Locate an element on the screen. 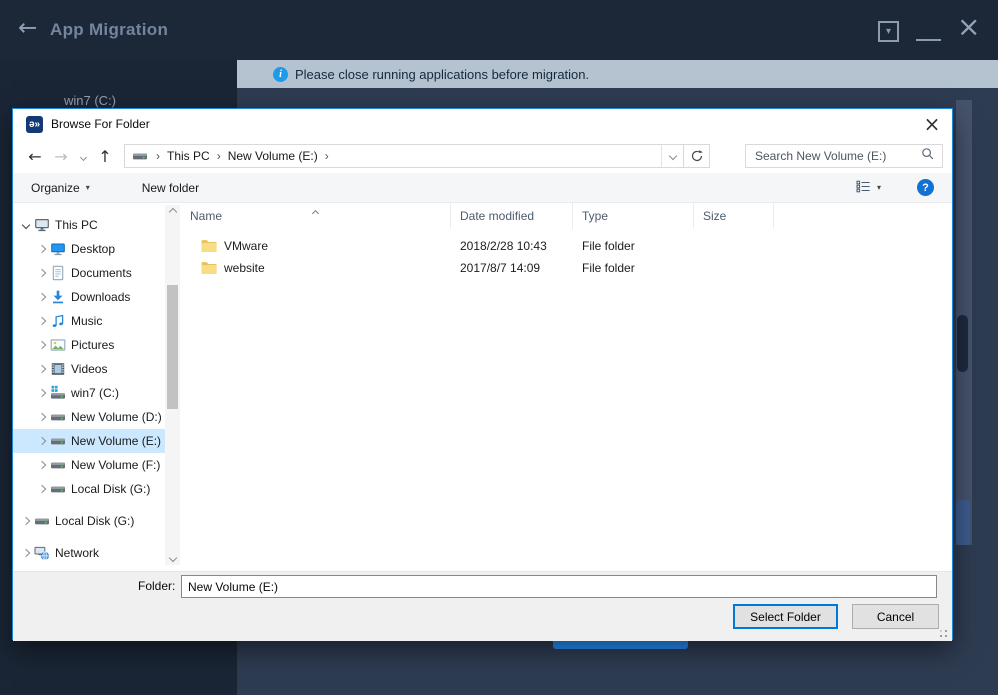 This screenshot has width=998, height=695. tree-item-label: Pictures is located at coordinates (93, 345).